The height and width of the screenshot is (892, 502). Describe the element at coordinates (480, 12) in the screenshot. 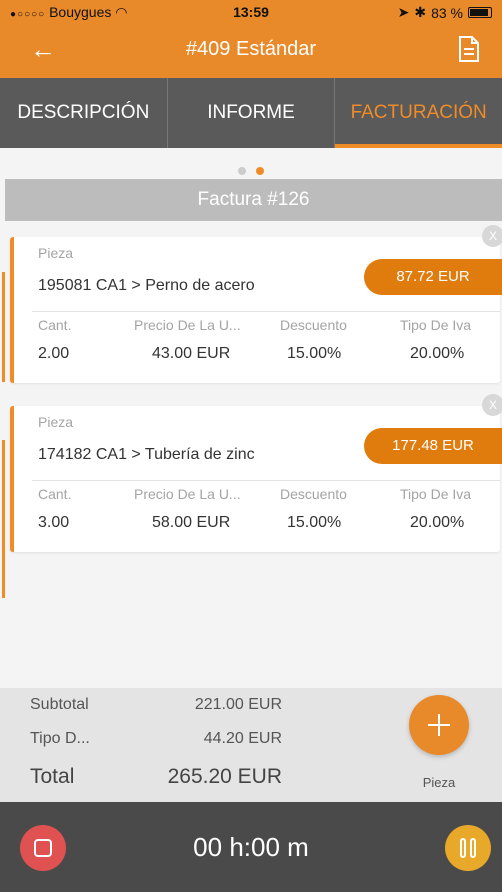

I see `battery-icon` at that location.